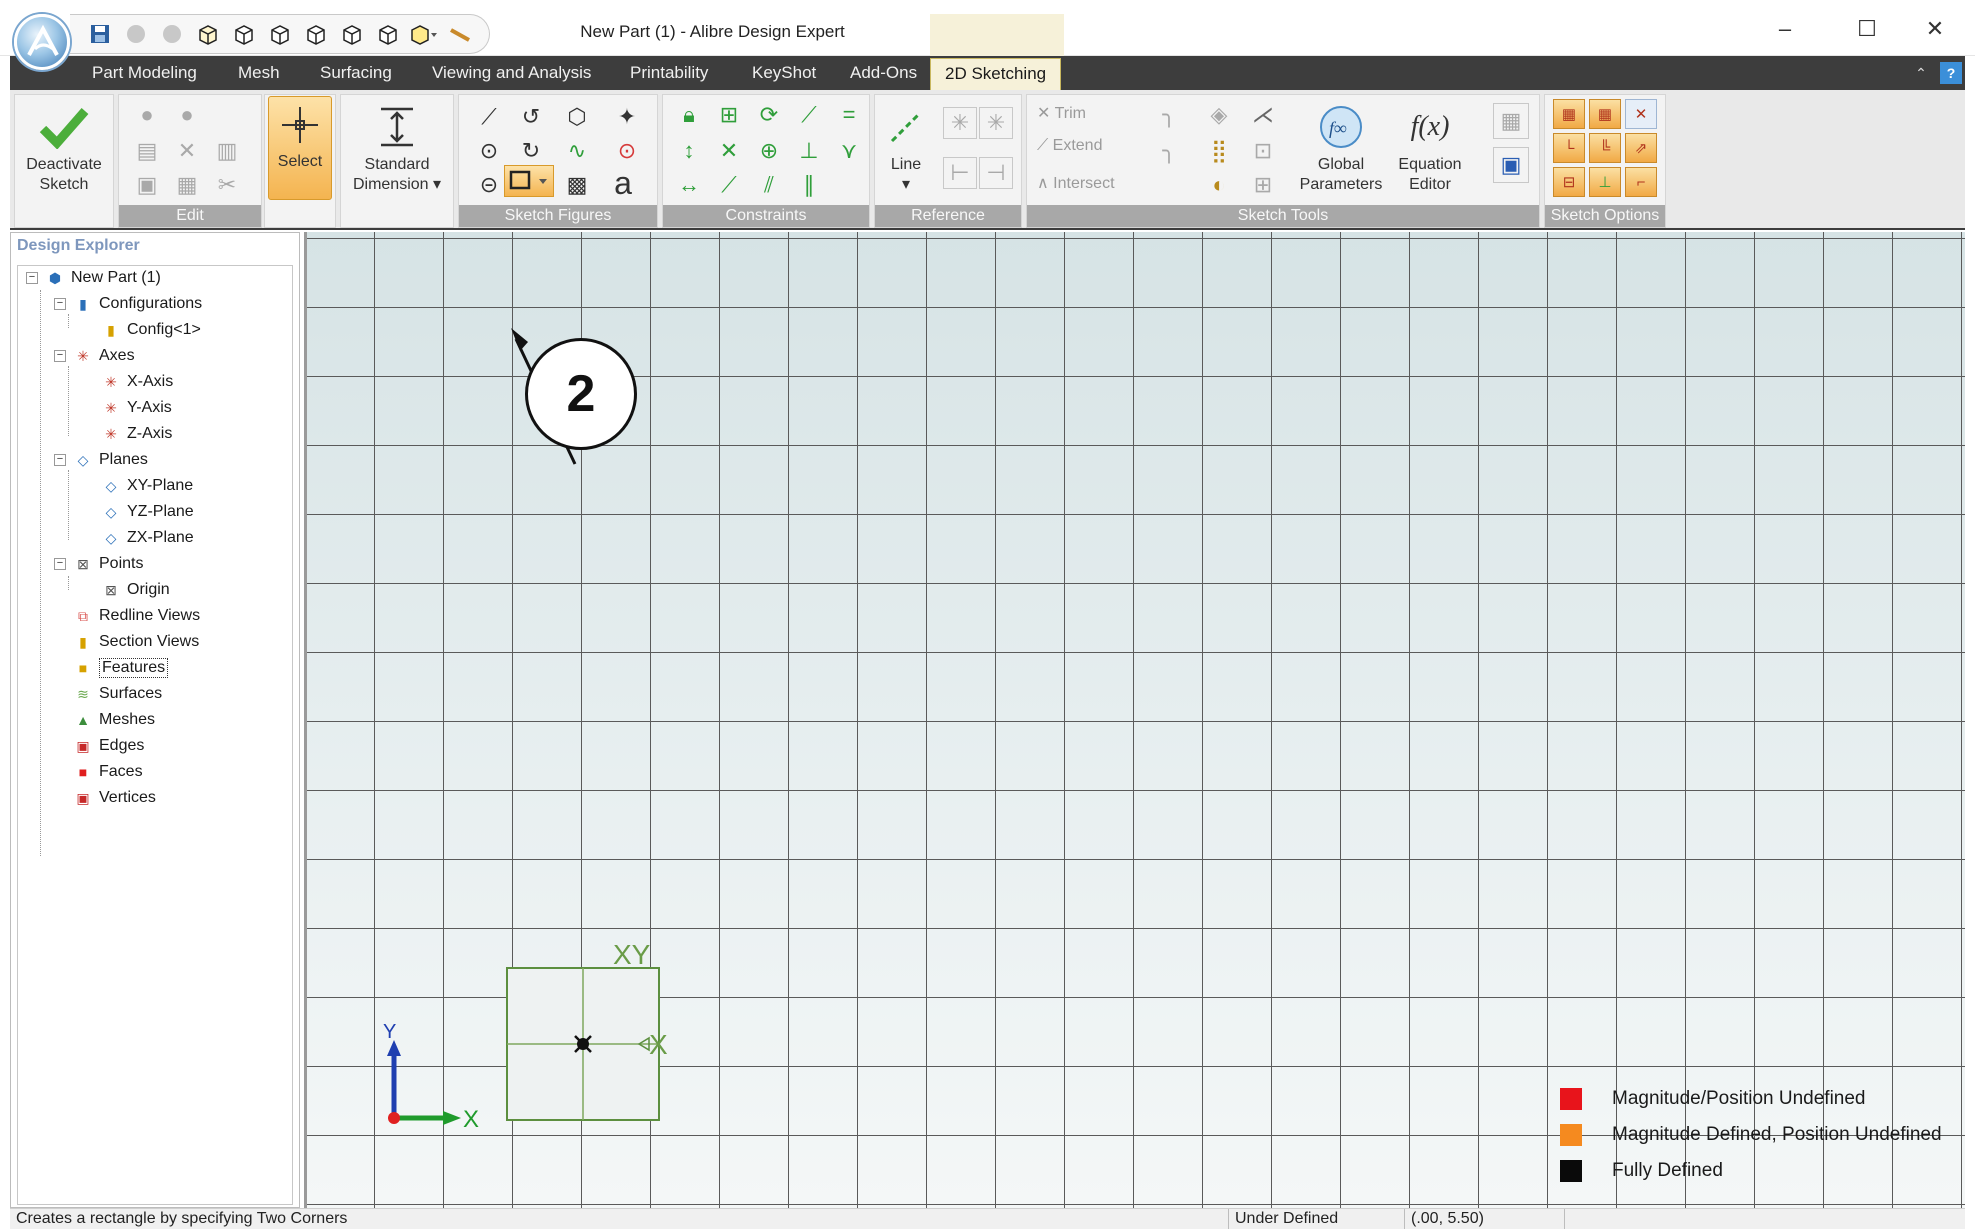 This screenshot has height=1229, width=1975. I want to click on ellipse-tool-icon: ⊙, so click(627, 151).